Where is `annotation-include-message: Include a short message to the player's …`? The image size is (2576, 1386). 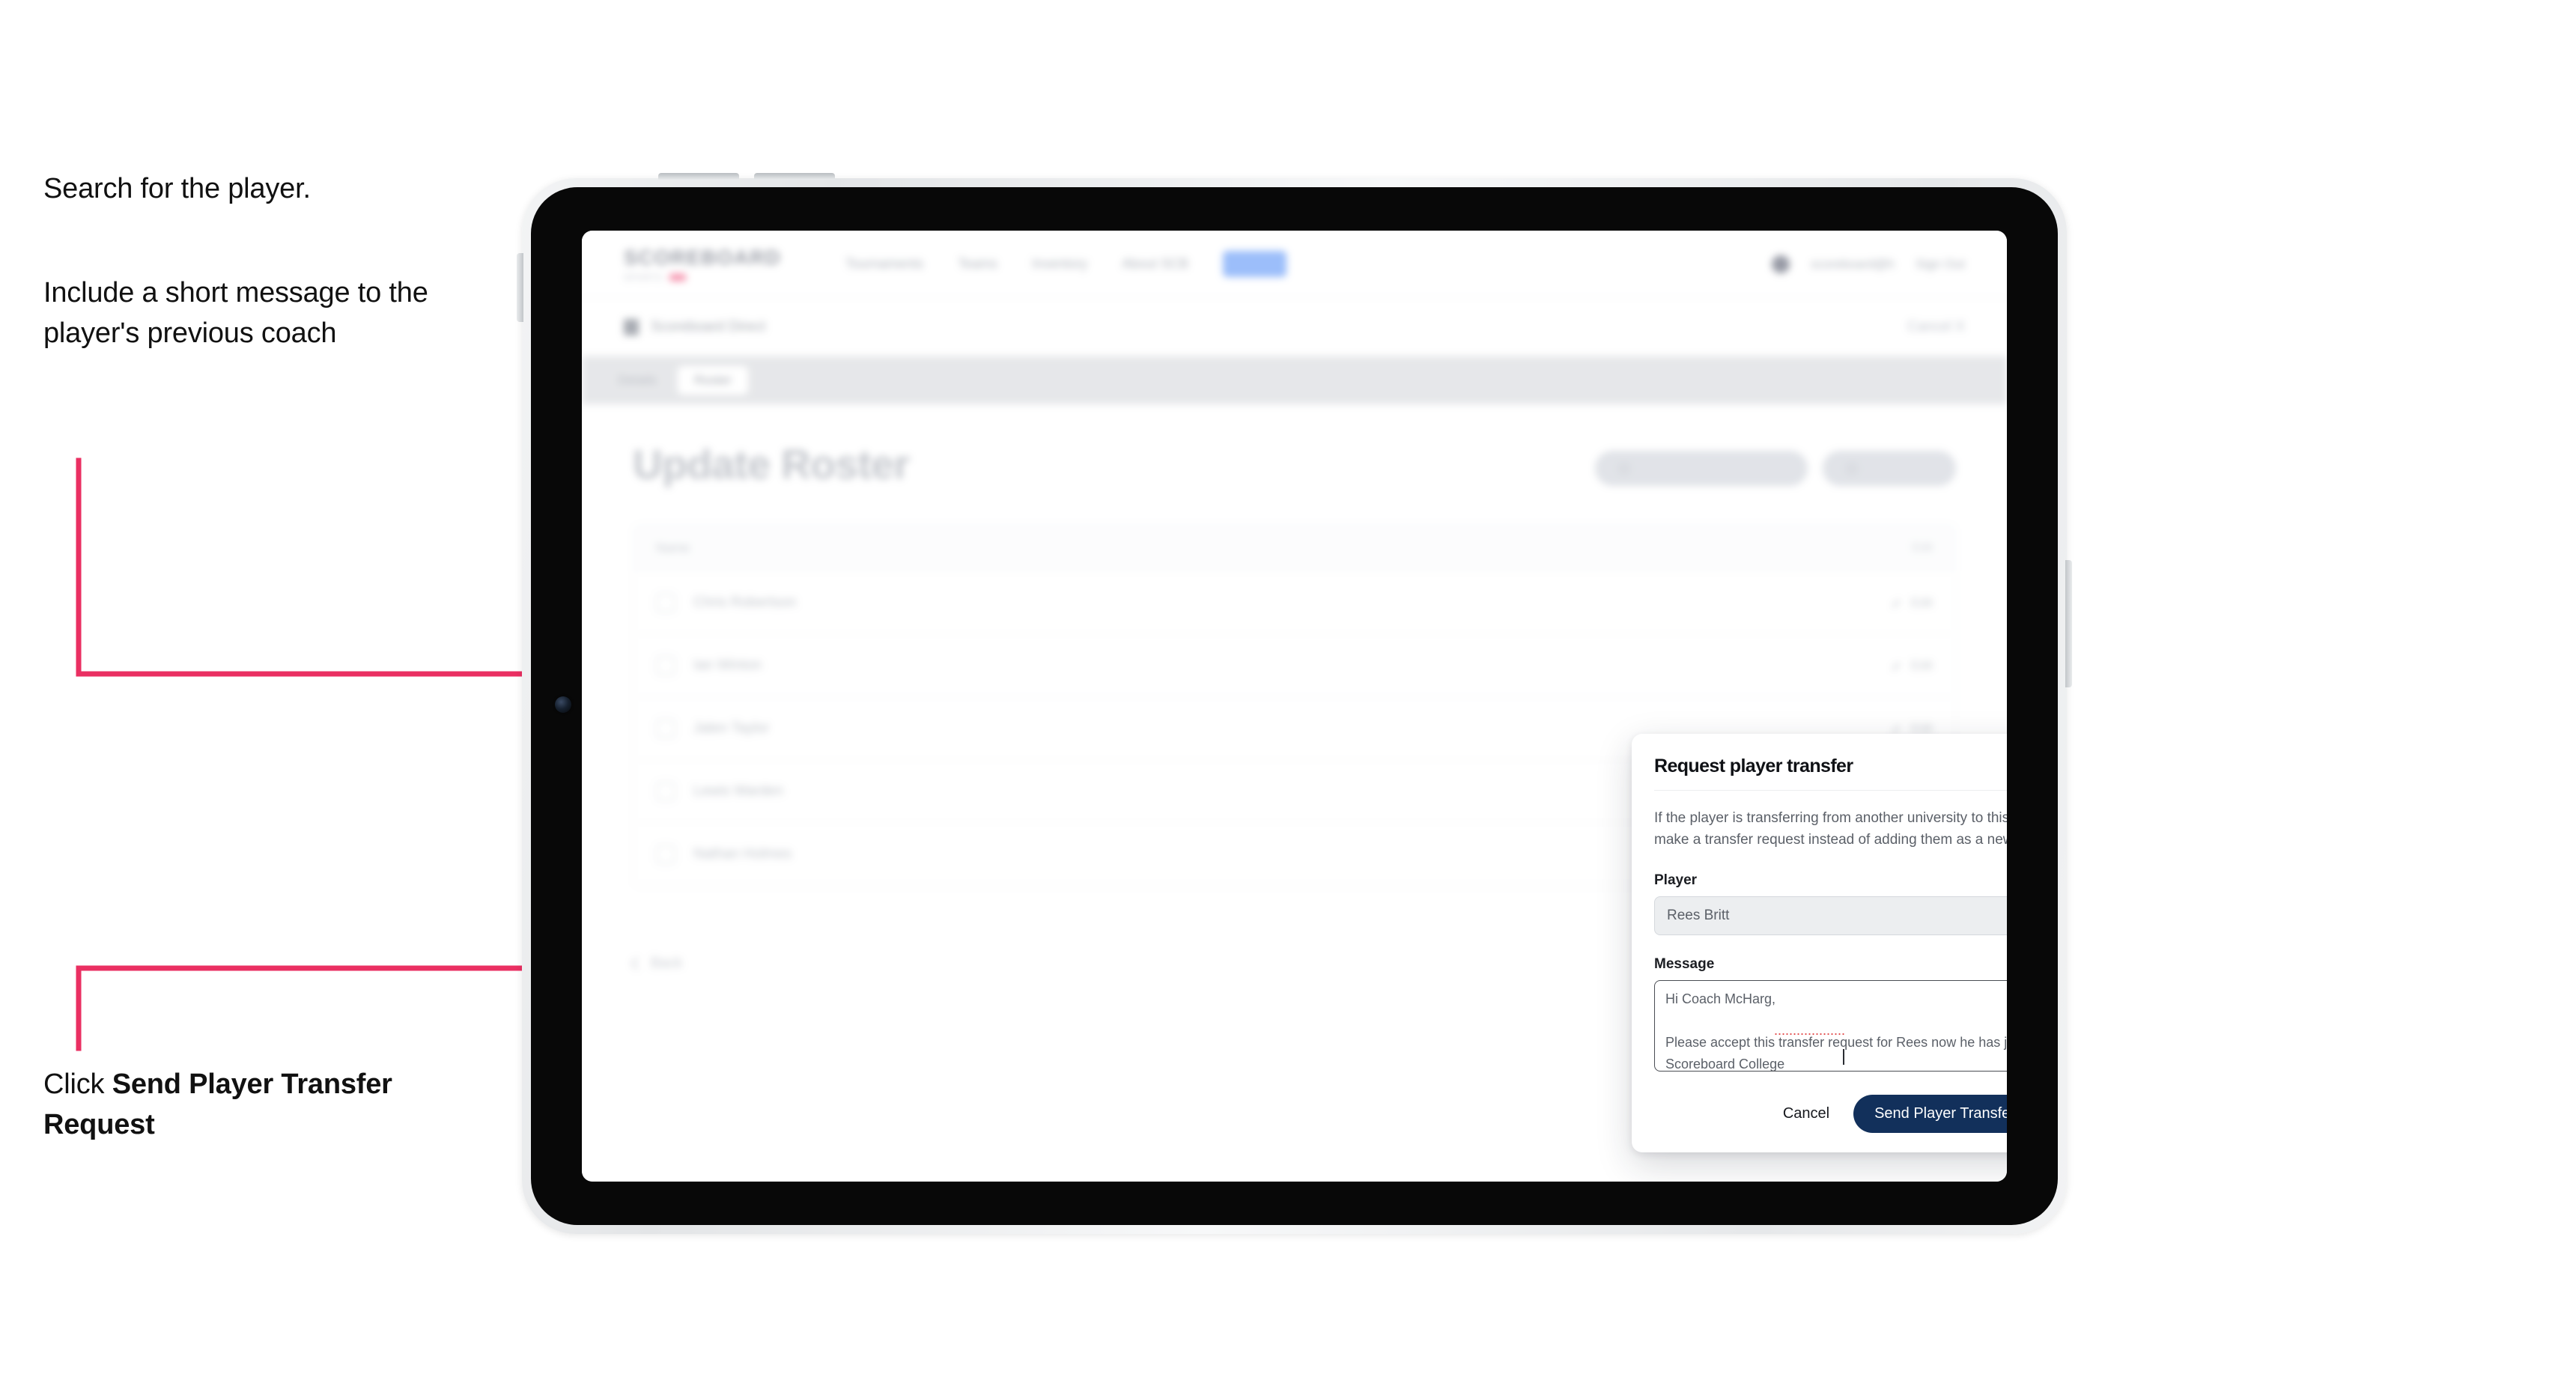 annotation-include-message: Include a short message to the player's … is located at coordinates (235, 313).